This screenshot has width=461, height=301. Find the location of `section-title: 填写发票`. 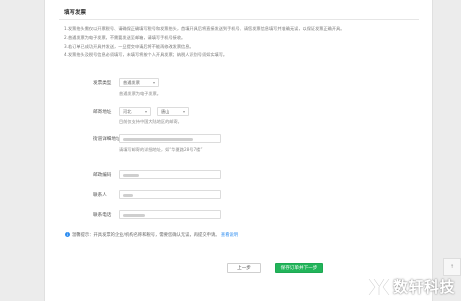

section-title: 填写发票 is located at coordinates (75, 13).